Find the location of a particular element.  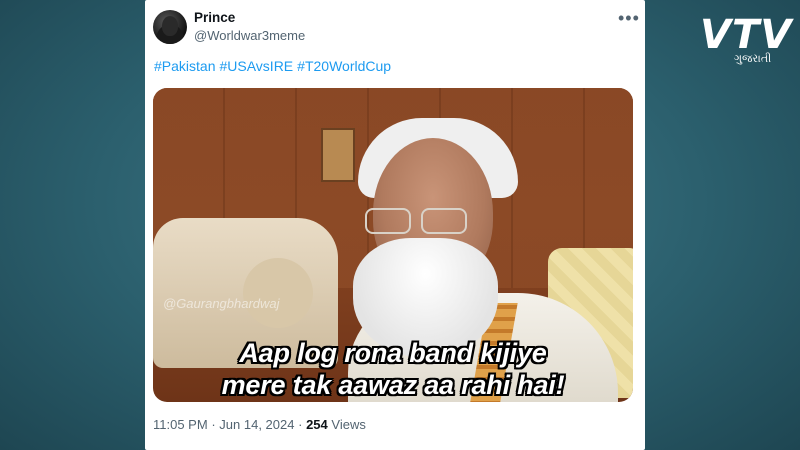

vtv-logo: VTV ગુજરાતી is located at coordinates (746, 42).